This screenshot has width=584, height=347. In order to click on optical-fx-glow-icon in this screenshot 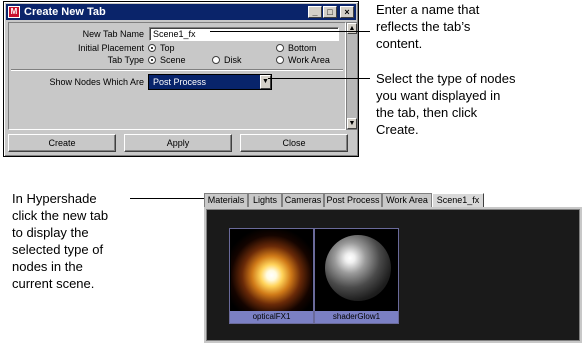, I will do `click(271, 270)`.